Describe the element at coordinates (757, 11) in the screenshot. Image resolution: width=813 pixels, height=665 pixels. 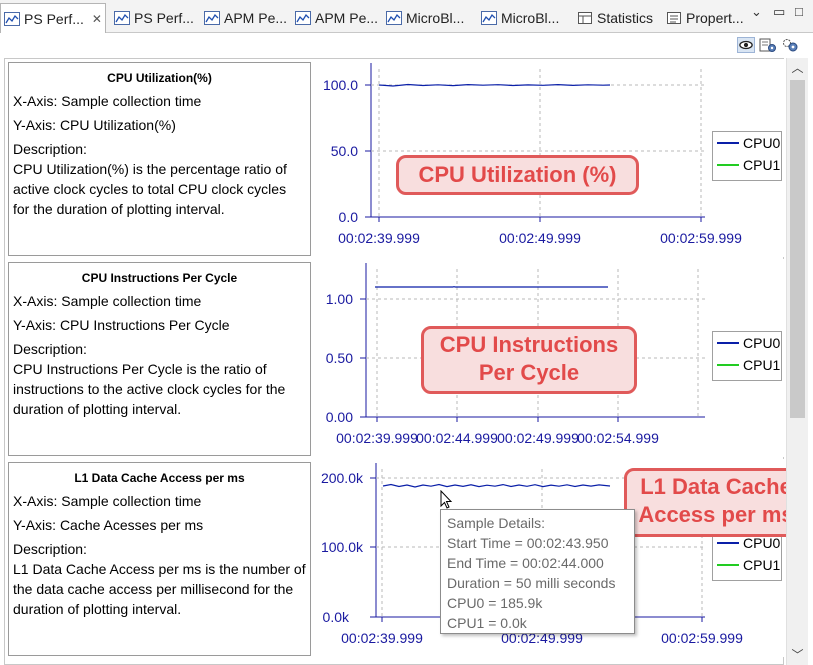
I see `view-menu-icon: ⌄` at that location.